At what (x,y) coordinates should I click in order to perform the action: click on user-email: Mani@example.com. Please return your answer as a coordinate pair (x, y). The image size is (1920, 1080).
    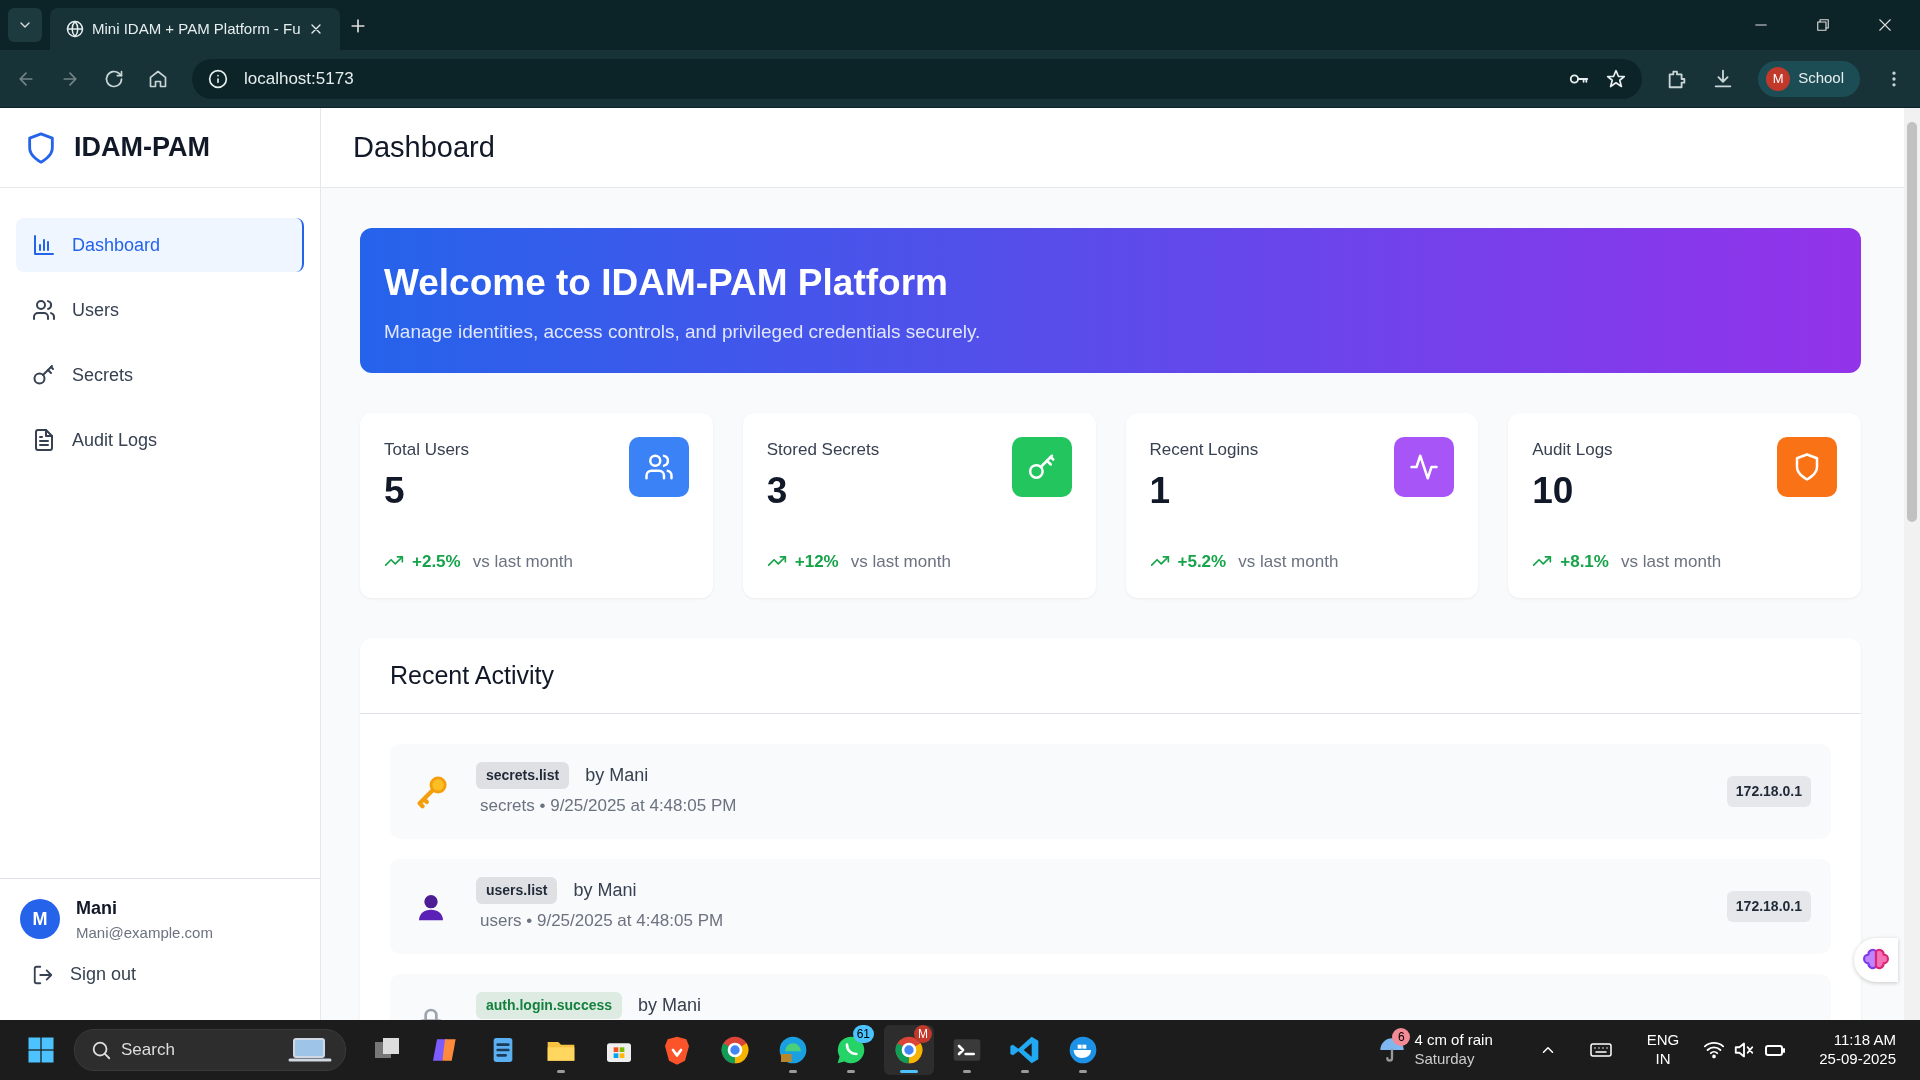
    Looking at the image, I should click on (144, 932).